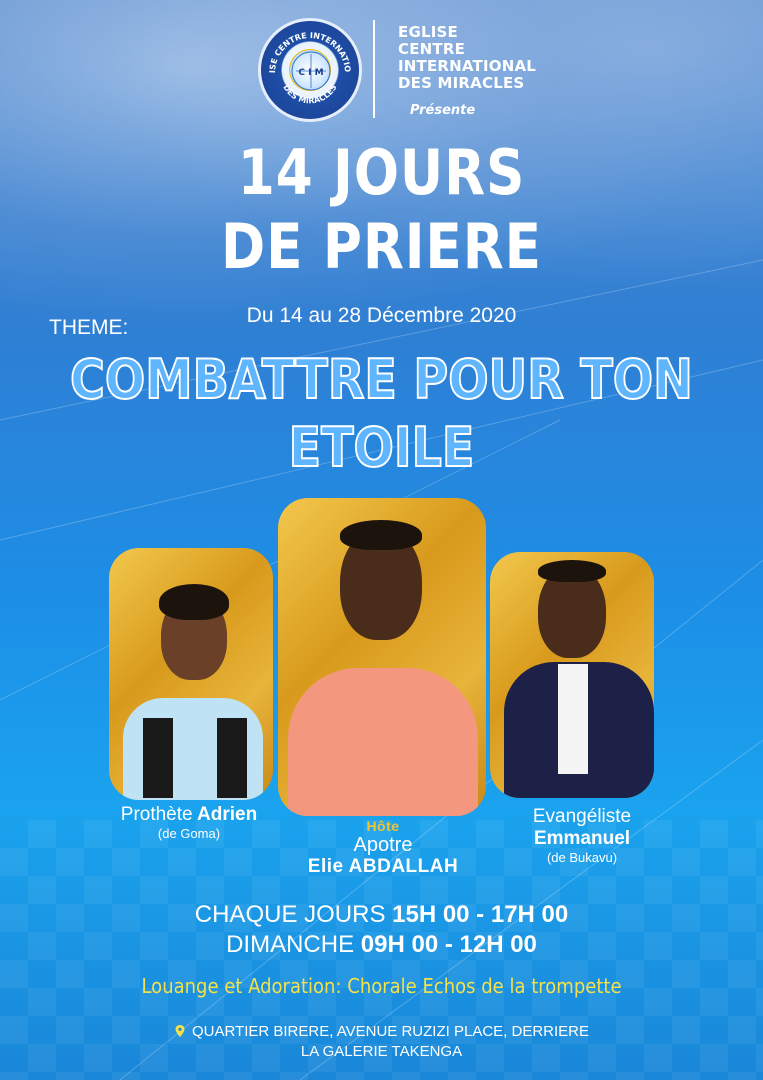 This screenshot has height=1080, width=763. I want to click on speaker-center-host-label: Hôte, so click(383, 826).